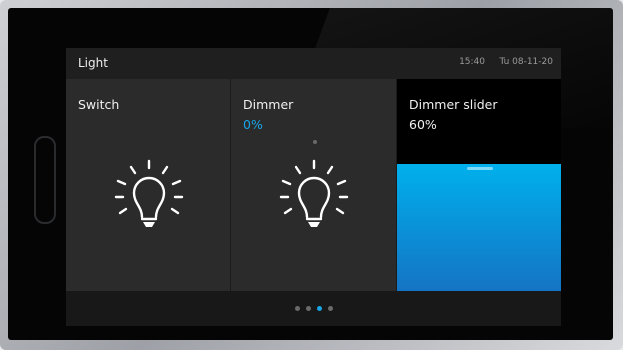 Image resolution: width=623 pixels, height=350 pixels. What do you see at coordinates (45, 180) in the screenshot?
I see `side-button` at bounding box center [45, 180].